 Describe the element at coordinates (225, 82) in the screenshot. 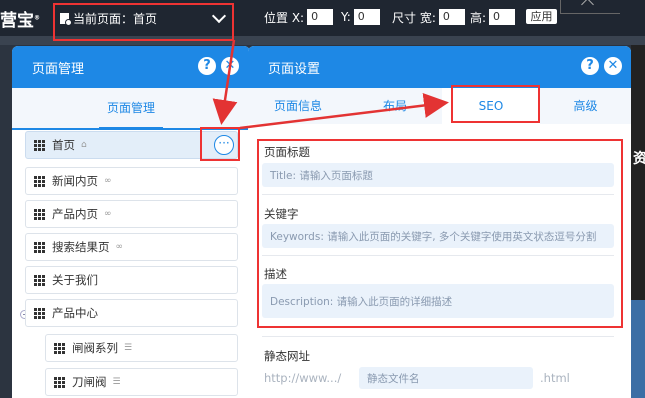

I see `arrow-to-more-button` at that location.